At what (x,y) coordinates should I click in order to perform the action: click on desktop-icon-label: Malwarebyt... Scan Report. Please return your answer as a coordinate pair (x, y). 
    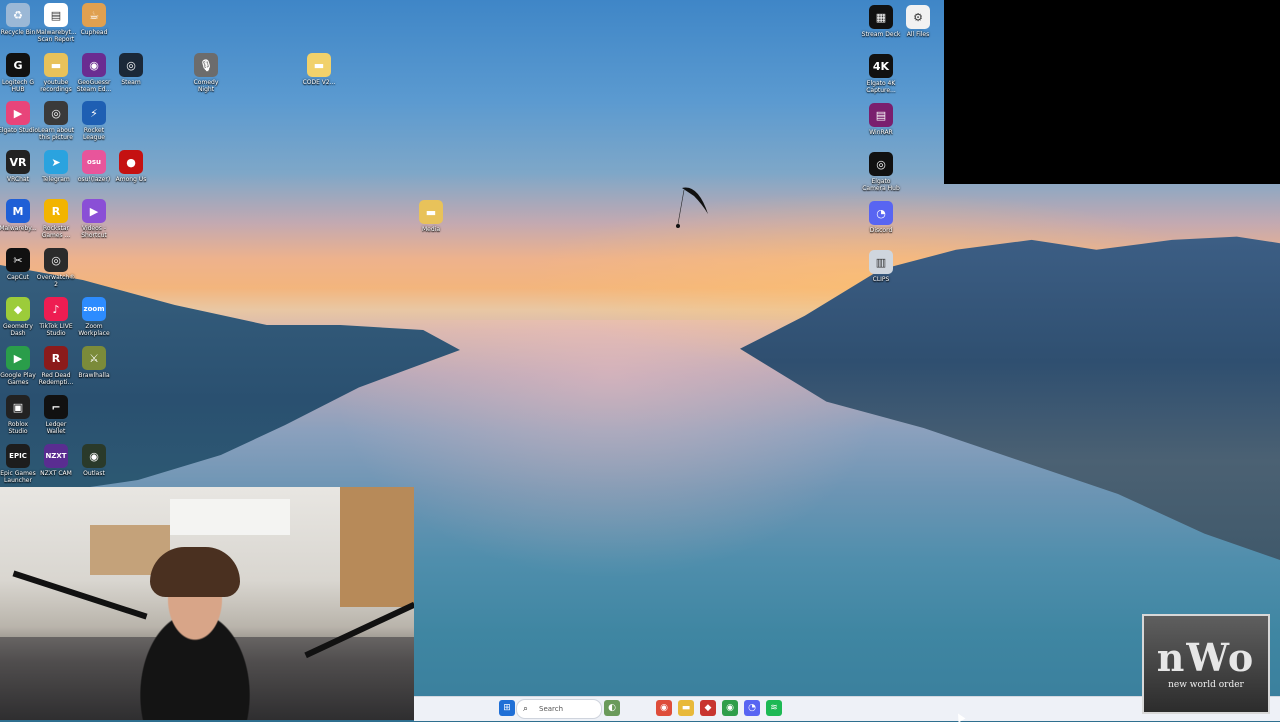
    Looking at the image, I should click on (56, 36).